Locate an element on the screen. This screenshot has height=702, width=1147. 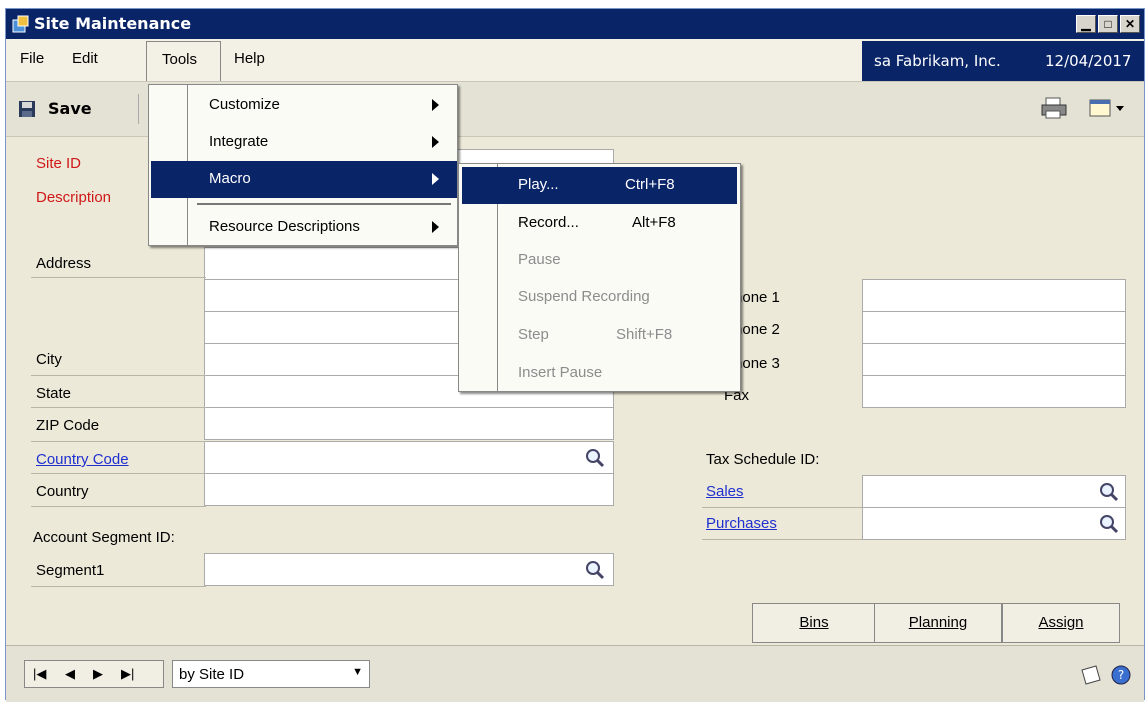
close-icon: ✕ is located at coordinates (1130, 24).